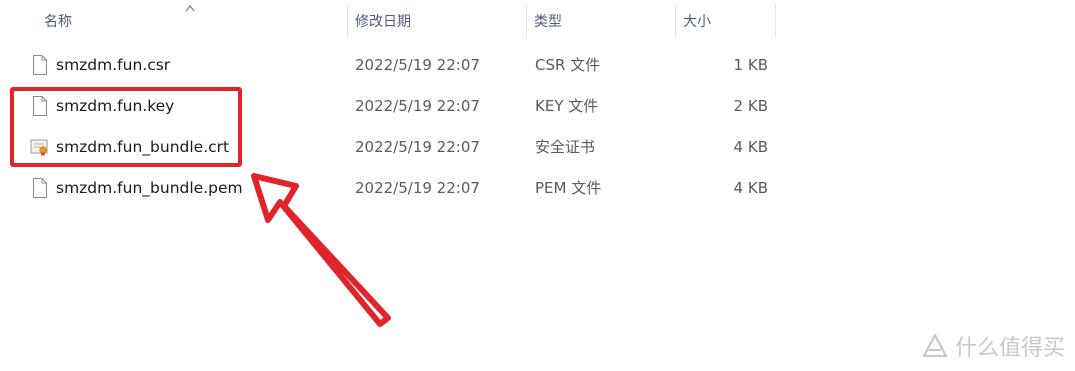 The width and height of the screenshot is (1075, 371). I want to click on column-header-type-label: 类型, so click(548, 22).